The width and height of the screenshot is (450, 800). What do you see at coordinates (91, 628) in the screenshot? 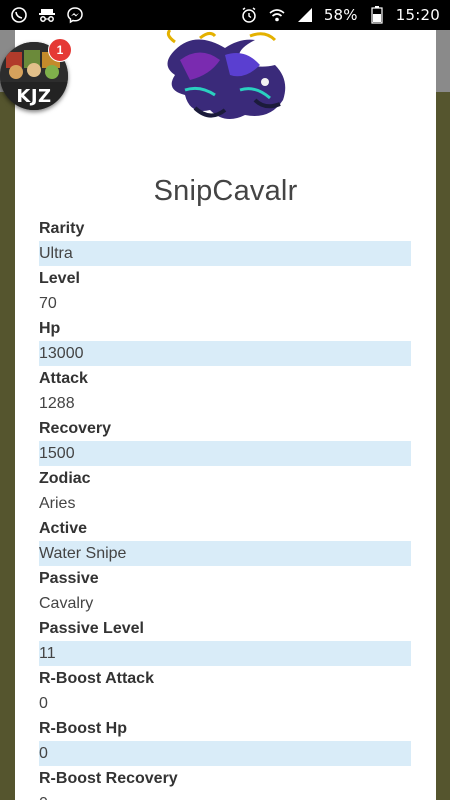
I see `stat-label-passive-level: Passive Level` at bounding box center [91, 628].